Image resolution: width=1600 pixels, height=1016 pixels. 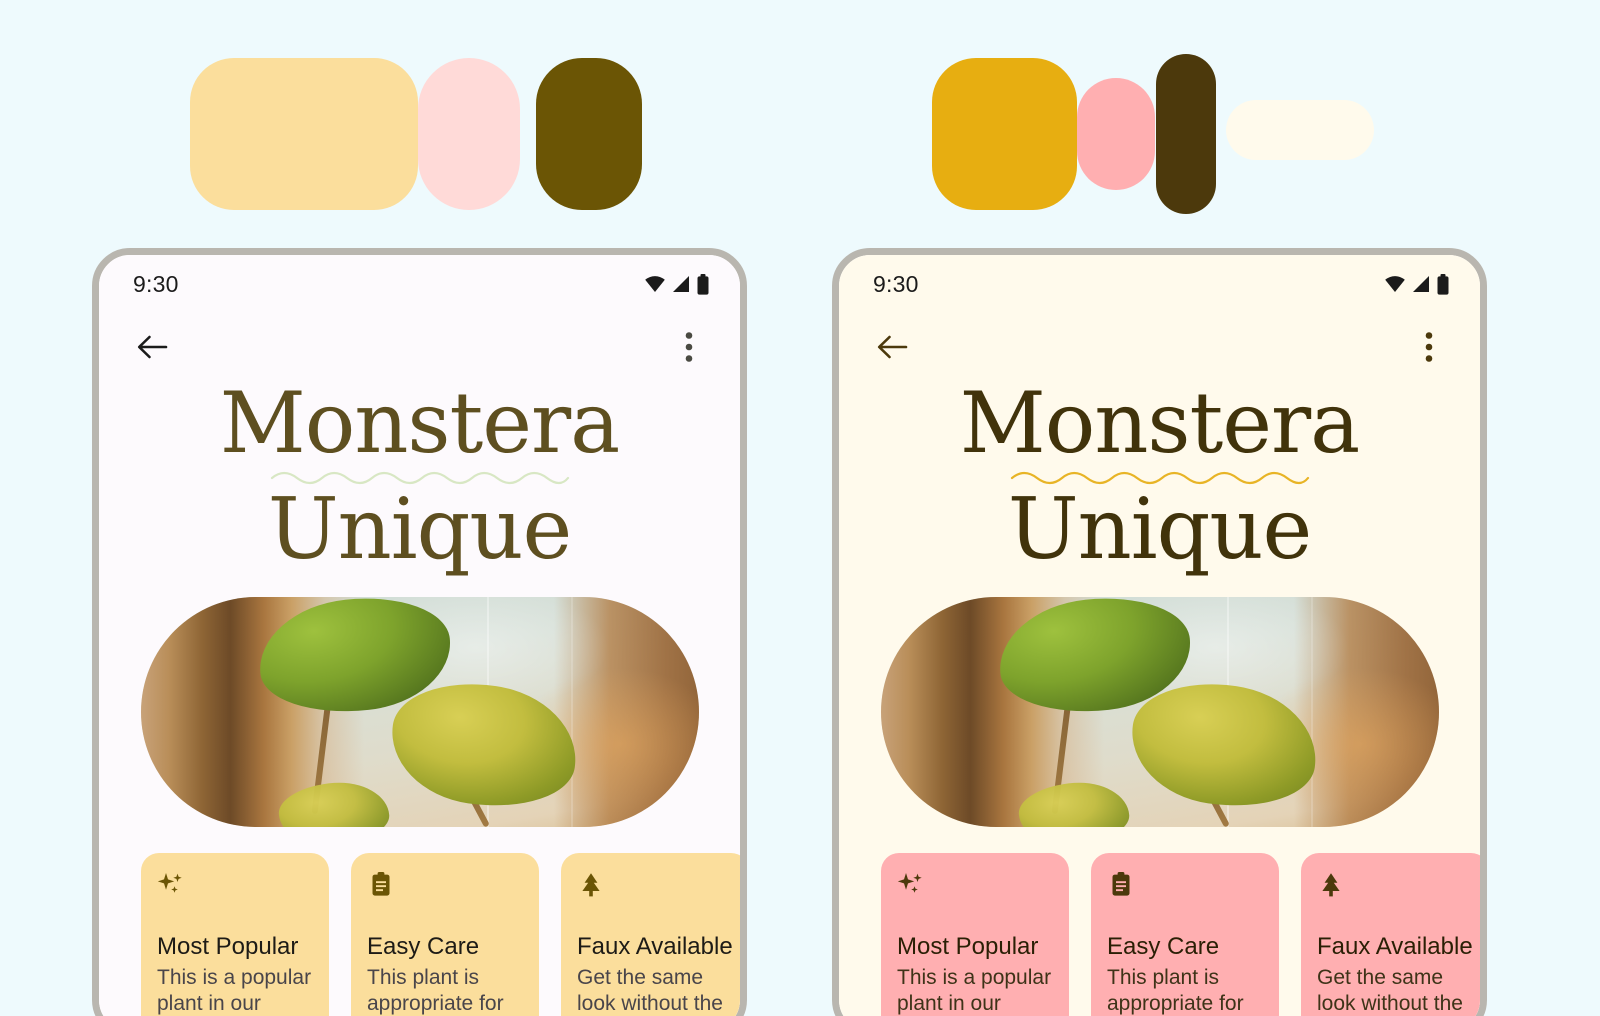 I want to click on right-palette, so click(x=1157, y=132).